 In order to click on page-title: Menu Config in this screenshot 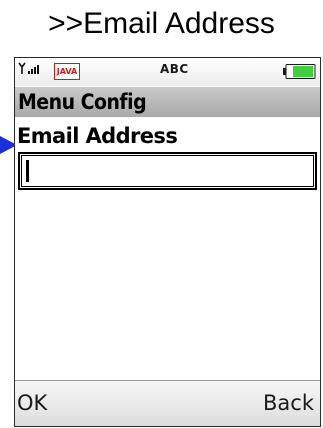, I will do `click(167, 102)`.